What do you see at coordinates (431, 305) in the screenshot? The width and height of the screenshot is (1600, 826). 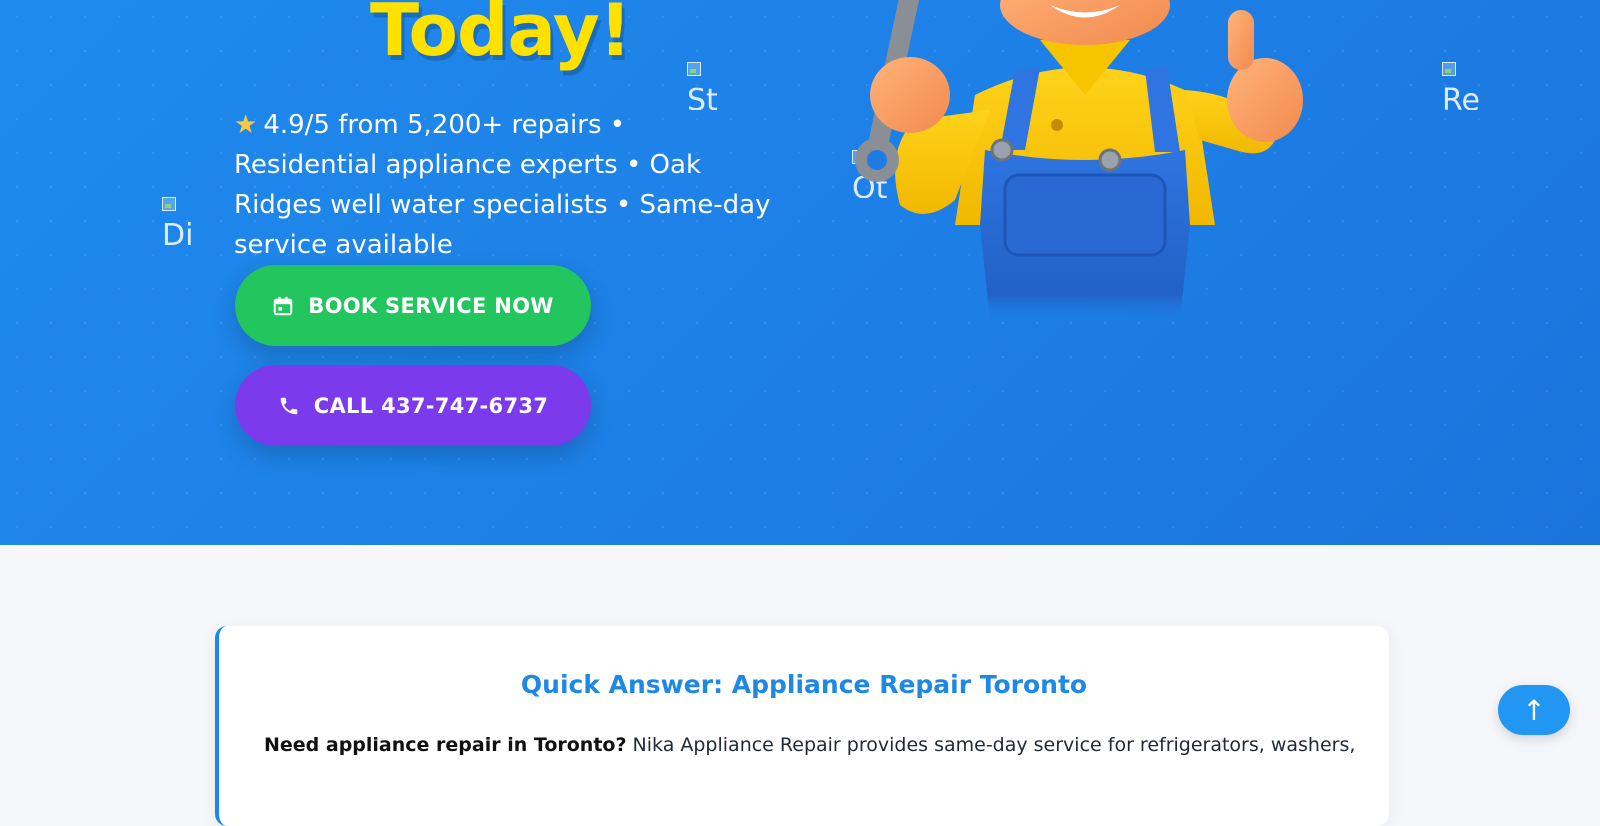 I see `book-service-label: BOOK SERVICE NOW` at bounding box center [431, 305].